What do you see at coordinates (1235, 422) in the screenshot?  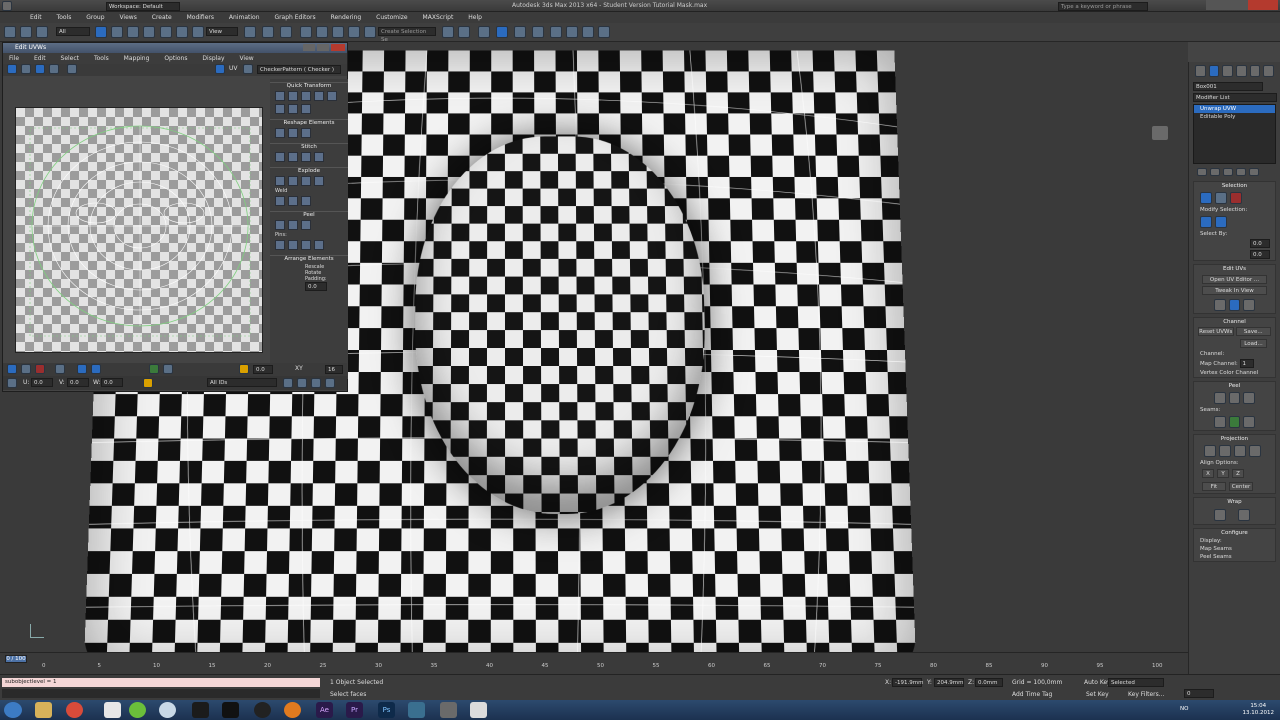 I see `edit-seams-icon` at bounding box center [1235, 422].